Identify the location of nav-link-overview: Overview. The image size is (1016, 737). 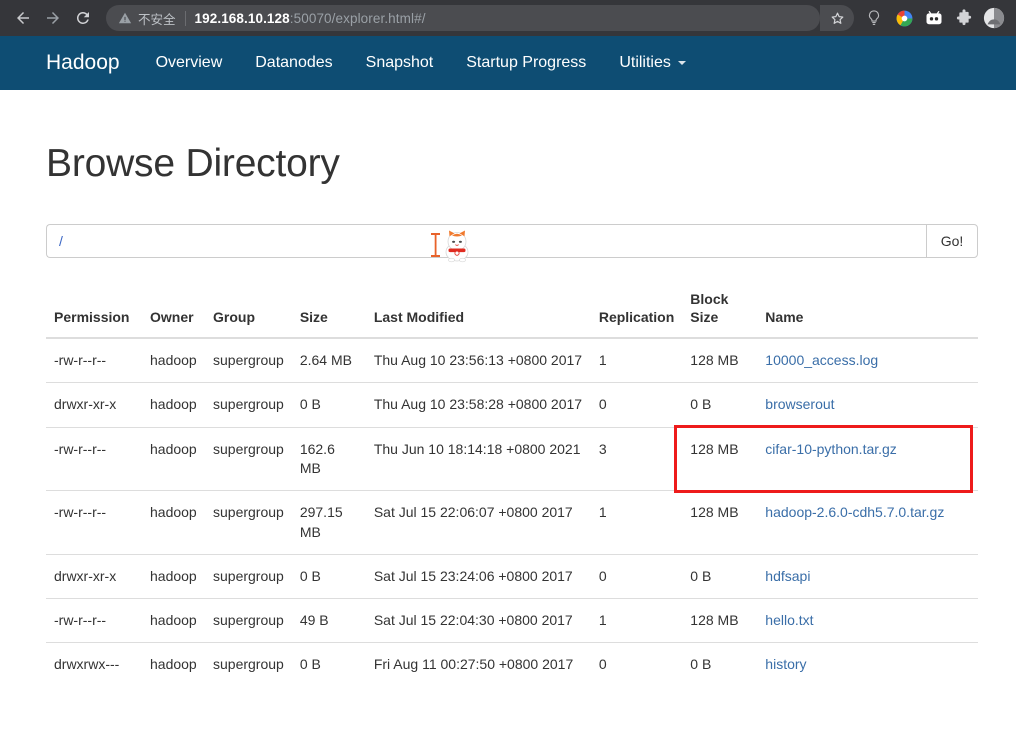
(189, 63).